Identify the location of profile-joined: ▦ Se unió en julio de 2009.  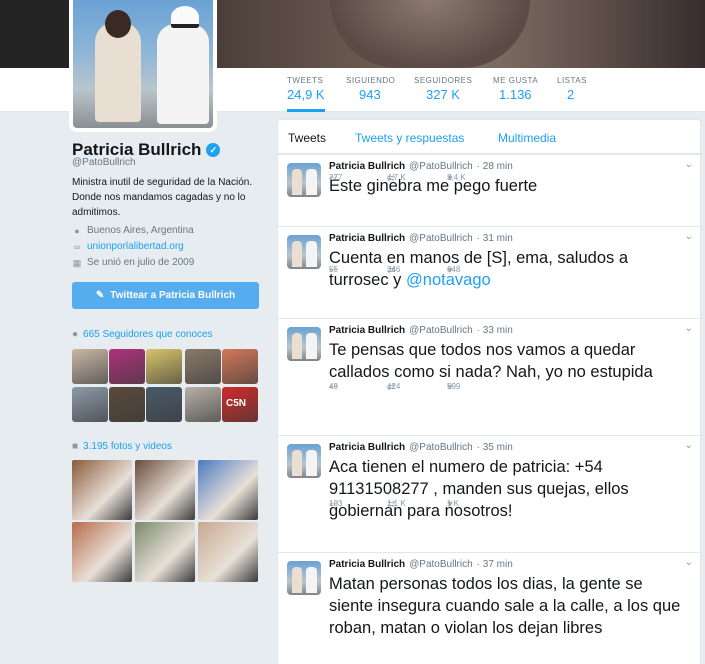
(133, 262).